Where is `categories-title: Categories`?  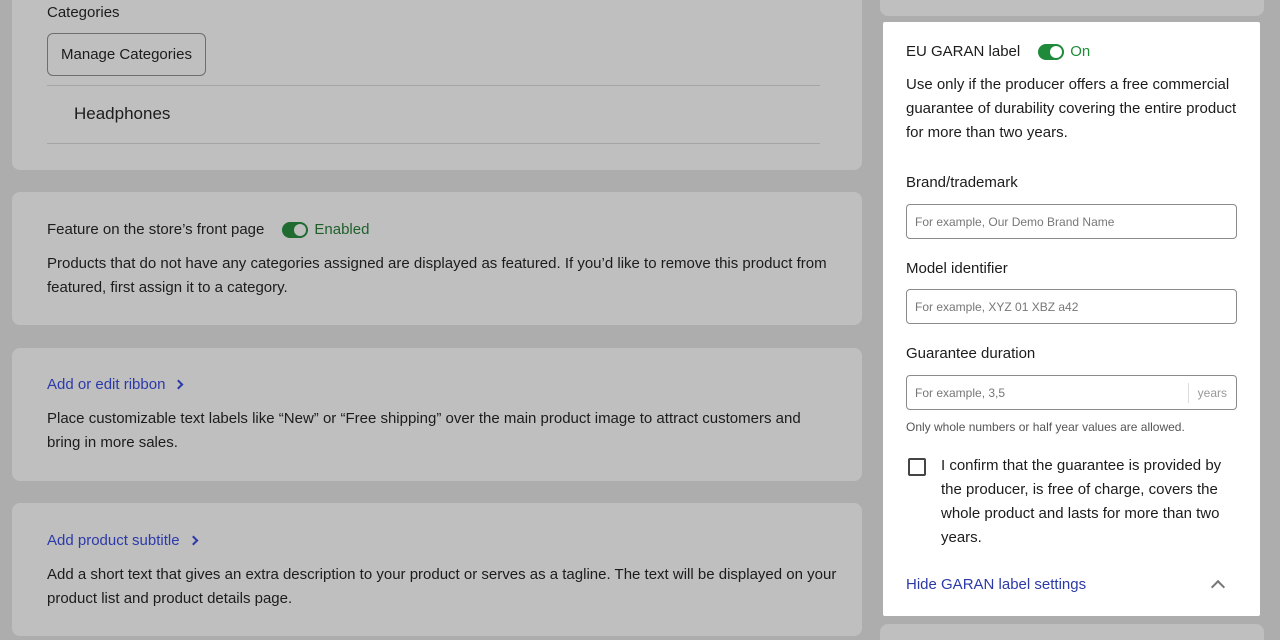
categories-title: Categories is located at coordinates (83, 12).